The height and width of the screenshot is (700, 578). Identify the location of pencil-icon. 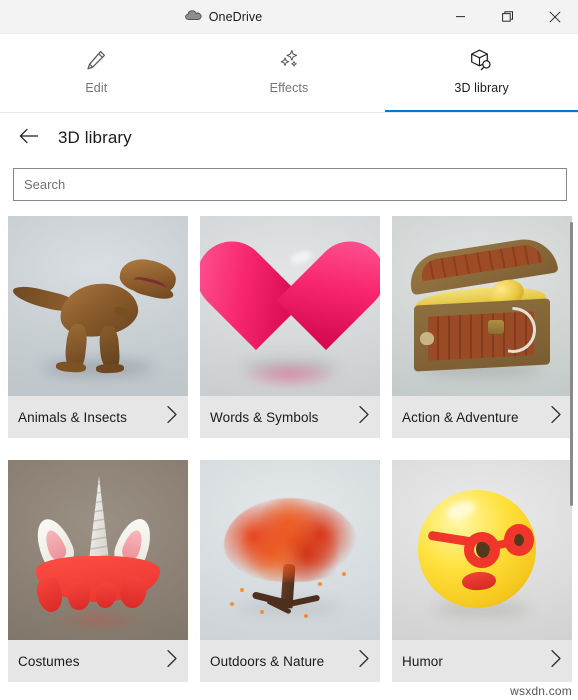
(96, 60).